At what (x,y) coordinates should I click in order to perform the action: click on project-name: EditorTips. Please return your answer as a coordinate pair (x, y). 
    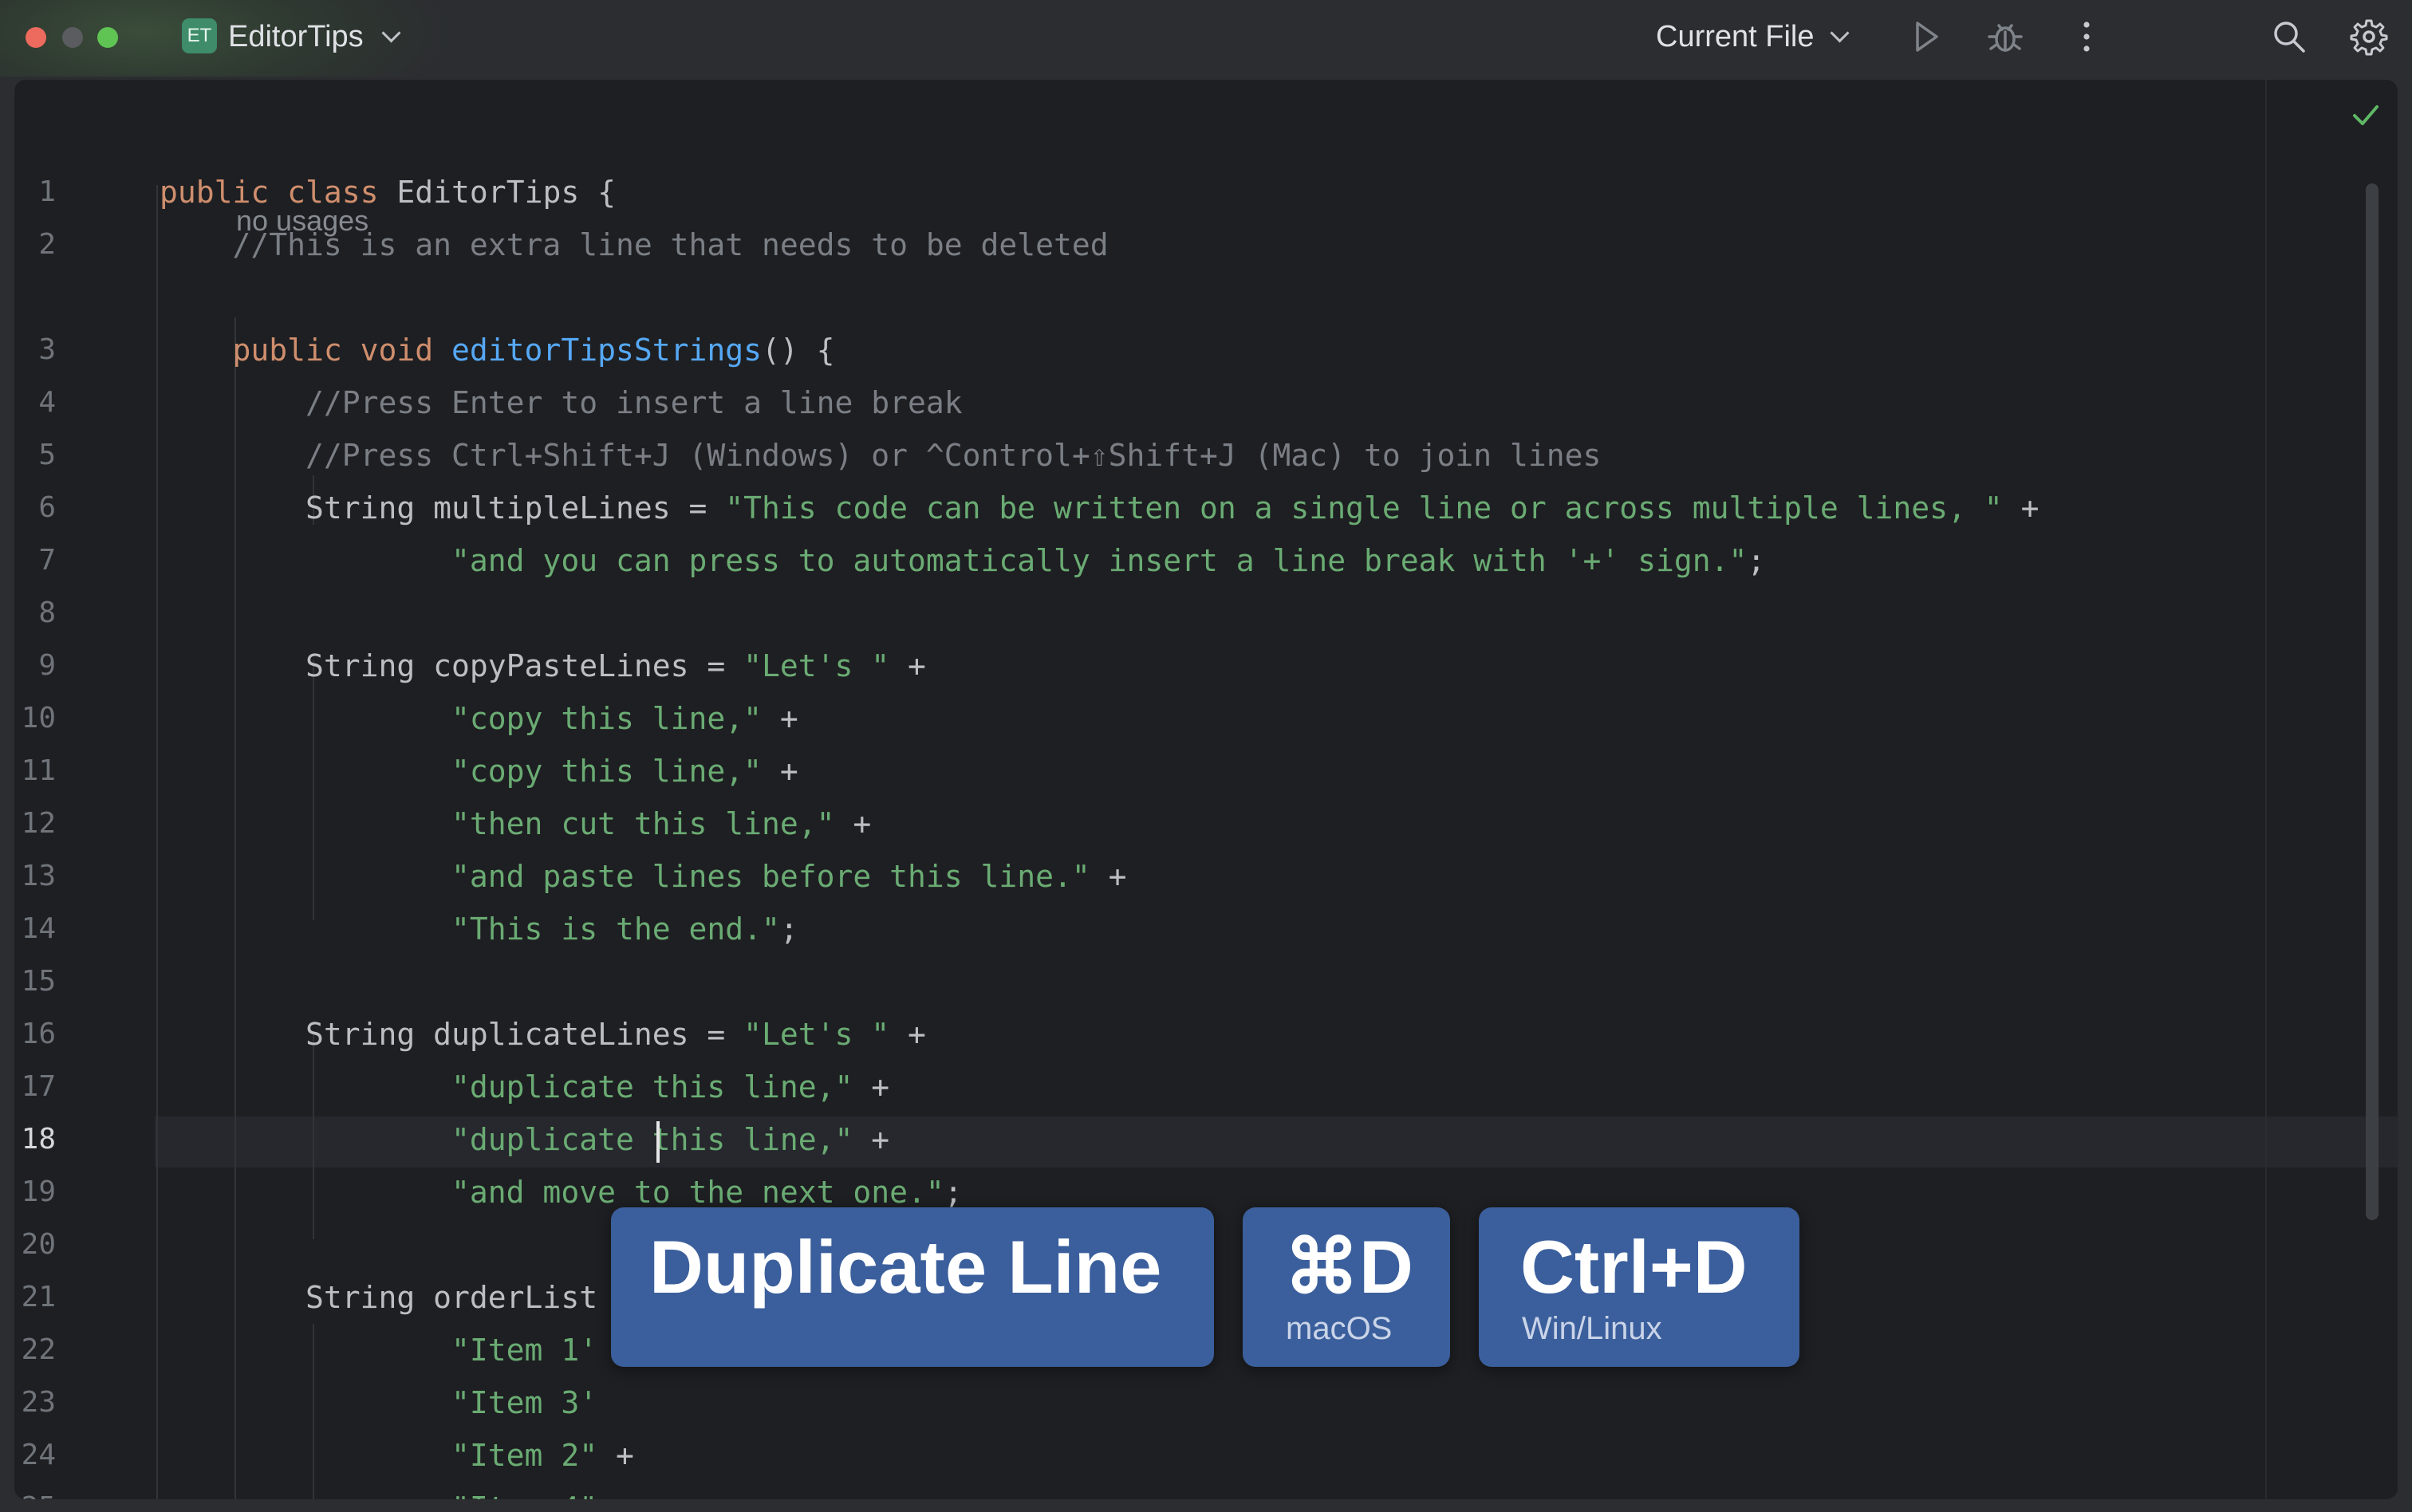
    Looking at the image, I should click on (296, 37).